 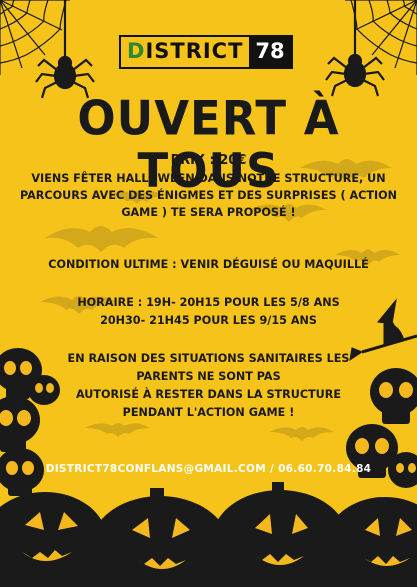 I want to click on district78-logo: DISTRICT 78, so click(x=206, y=52).